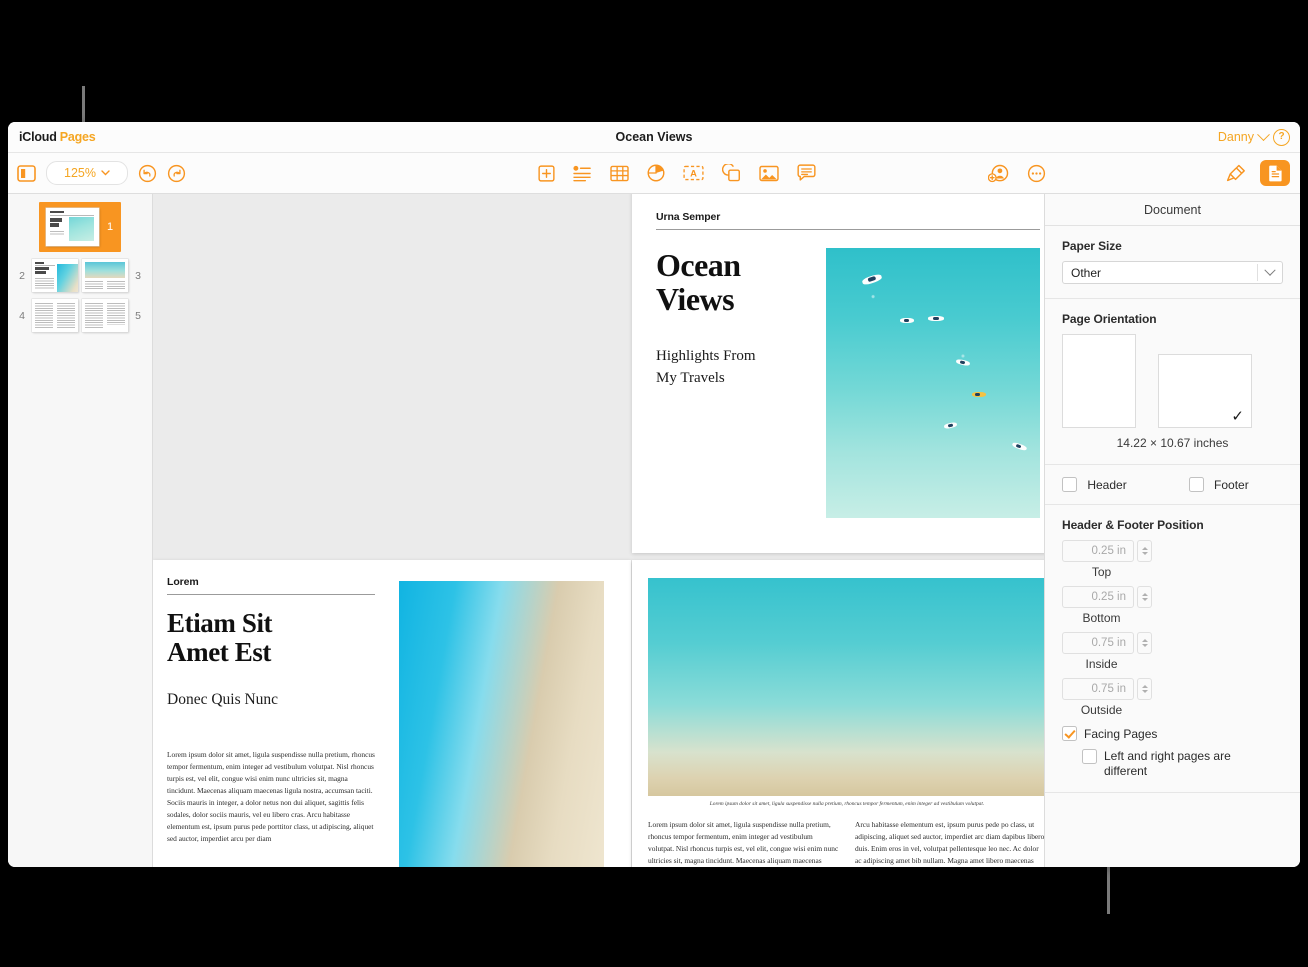  What do you see at coordinates (183, 582) in the screenshot?
I see `page2-eyebrow: Lorem` at bounding box center [183, 582].